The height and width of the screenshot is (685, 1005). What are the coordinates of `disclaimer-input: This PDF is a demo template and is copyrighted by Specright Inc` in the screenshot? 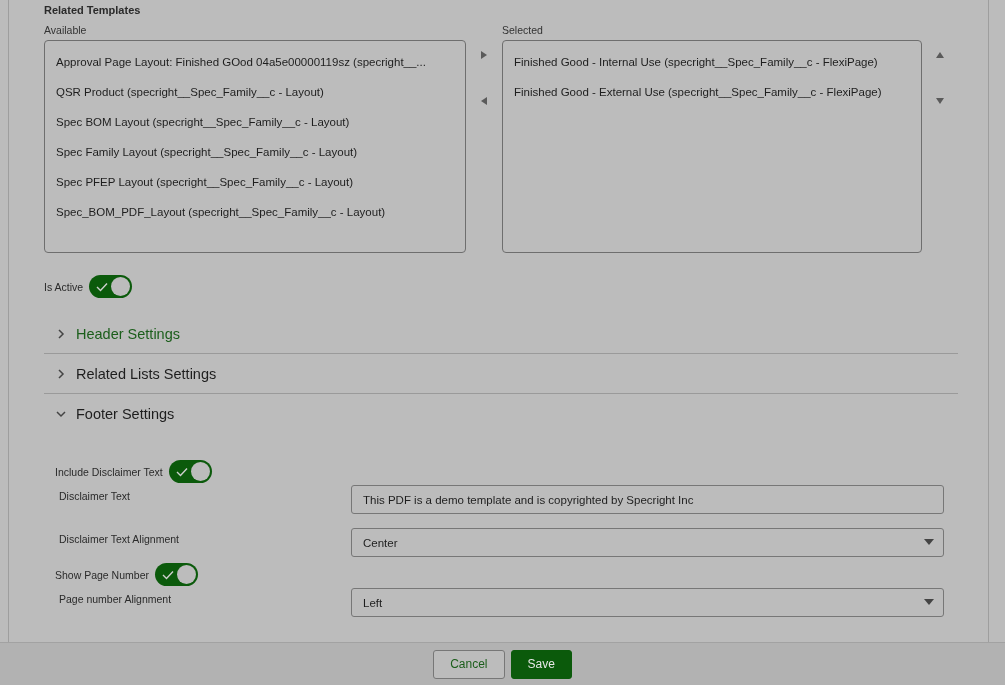 It's located at (647, 499).